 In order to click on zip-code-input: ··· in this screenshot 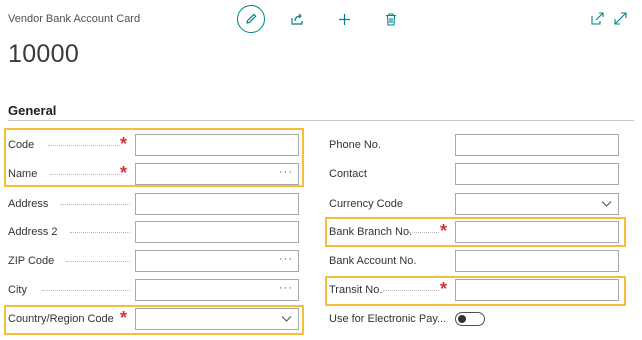, I will do `click(217, 261)`.